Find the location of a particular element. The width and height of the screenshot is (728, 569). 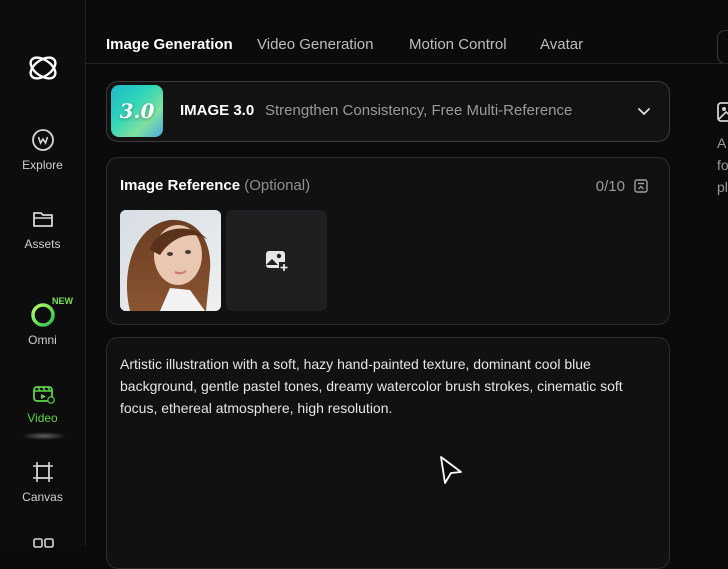

sidebar-item-label: Canvas is located at coordinates (42, 497).